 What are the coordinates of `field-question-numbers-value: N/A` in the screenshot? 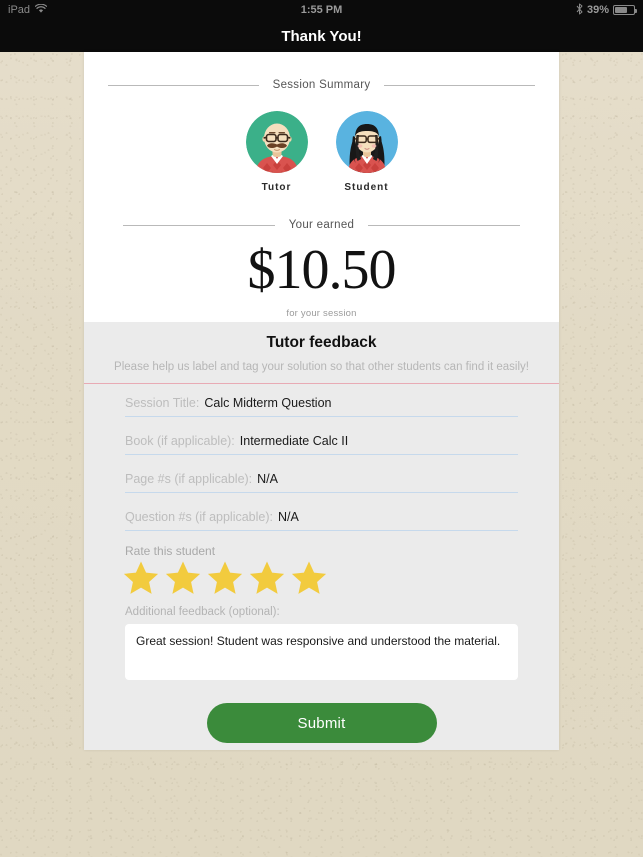 It's located at (288, 517).